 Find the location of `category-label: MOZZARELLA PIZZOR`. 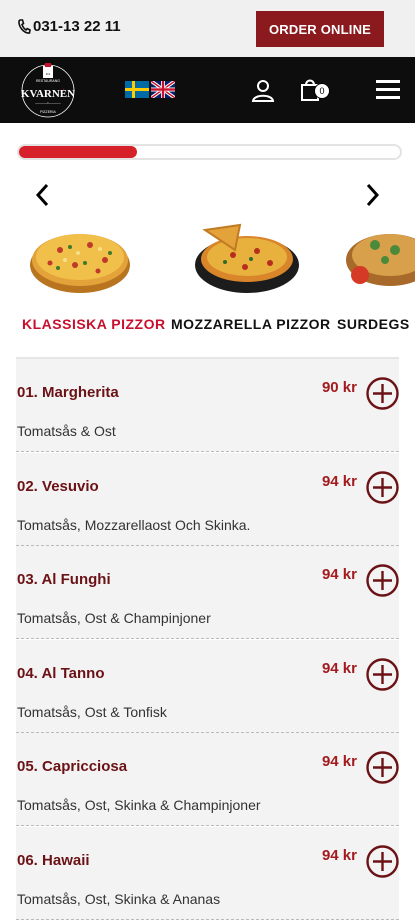

category-label: MOZZARELLA PIZZOR is located at coordinates (251, 324).